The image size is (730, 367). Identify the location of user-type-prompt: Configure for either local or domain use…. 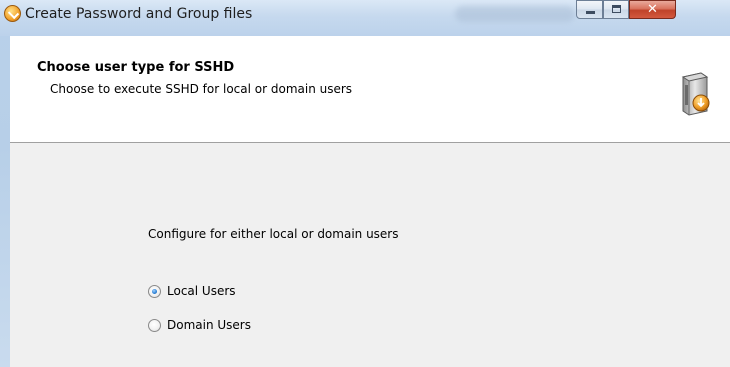
(273, 234).